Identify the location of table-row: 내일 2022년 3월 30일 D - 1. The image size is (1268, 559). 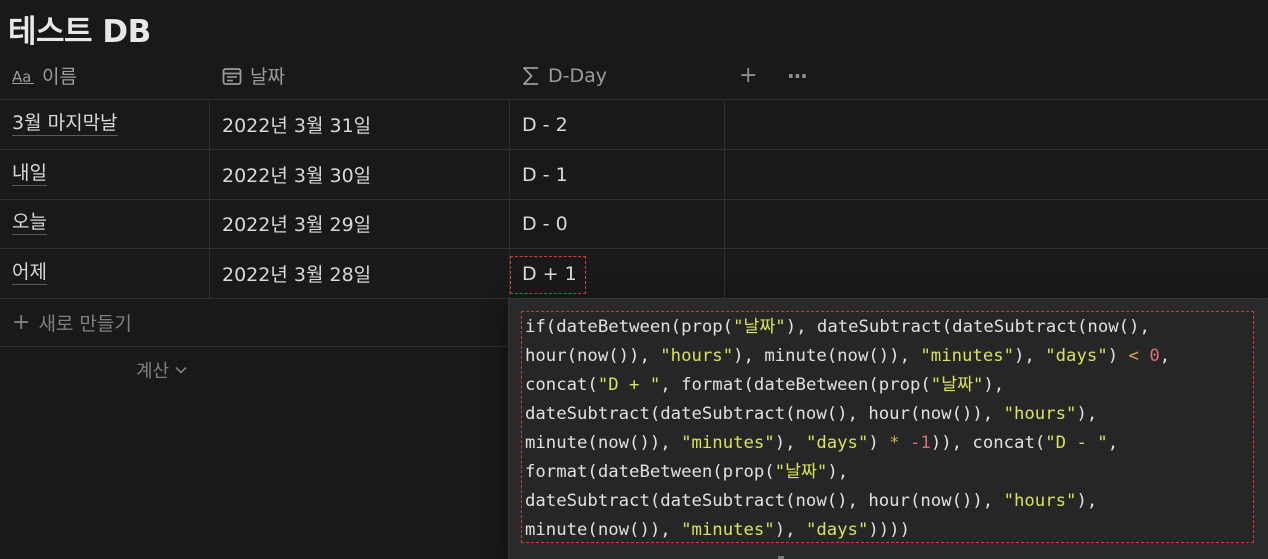
(634, 175).